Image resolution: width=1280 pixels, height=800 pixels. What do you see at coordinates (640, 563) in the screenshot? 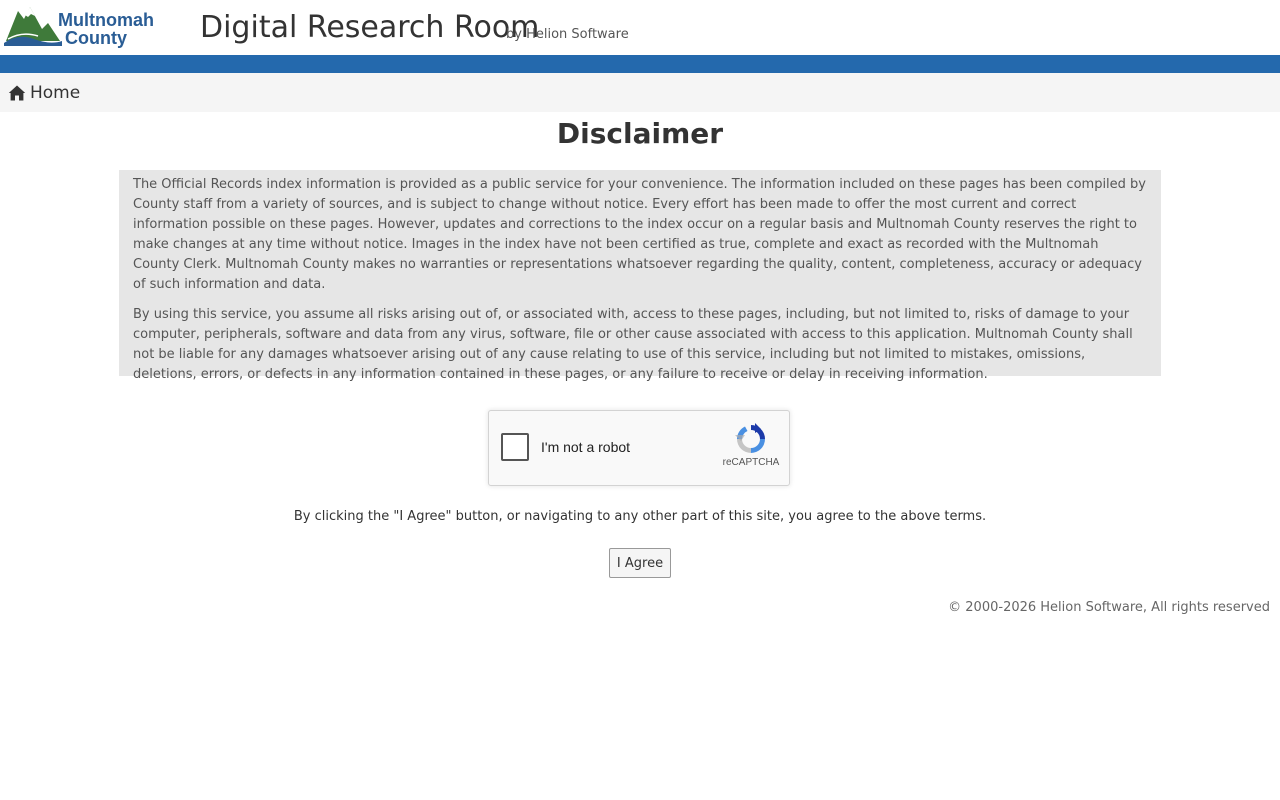
I see `i-agree-button: I Agree` at bounding box center [640, 563].